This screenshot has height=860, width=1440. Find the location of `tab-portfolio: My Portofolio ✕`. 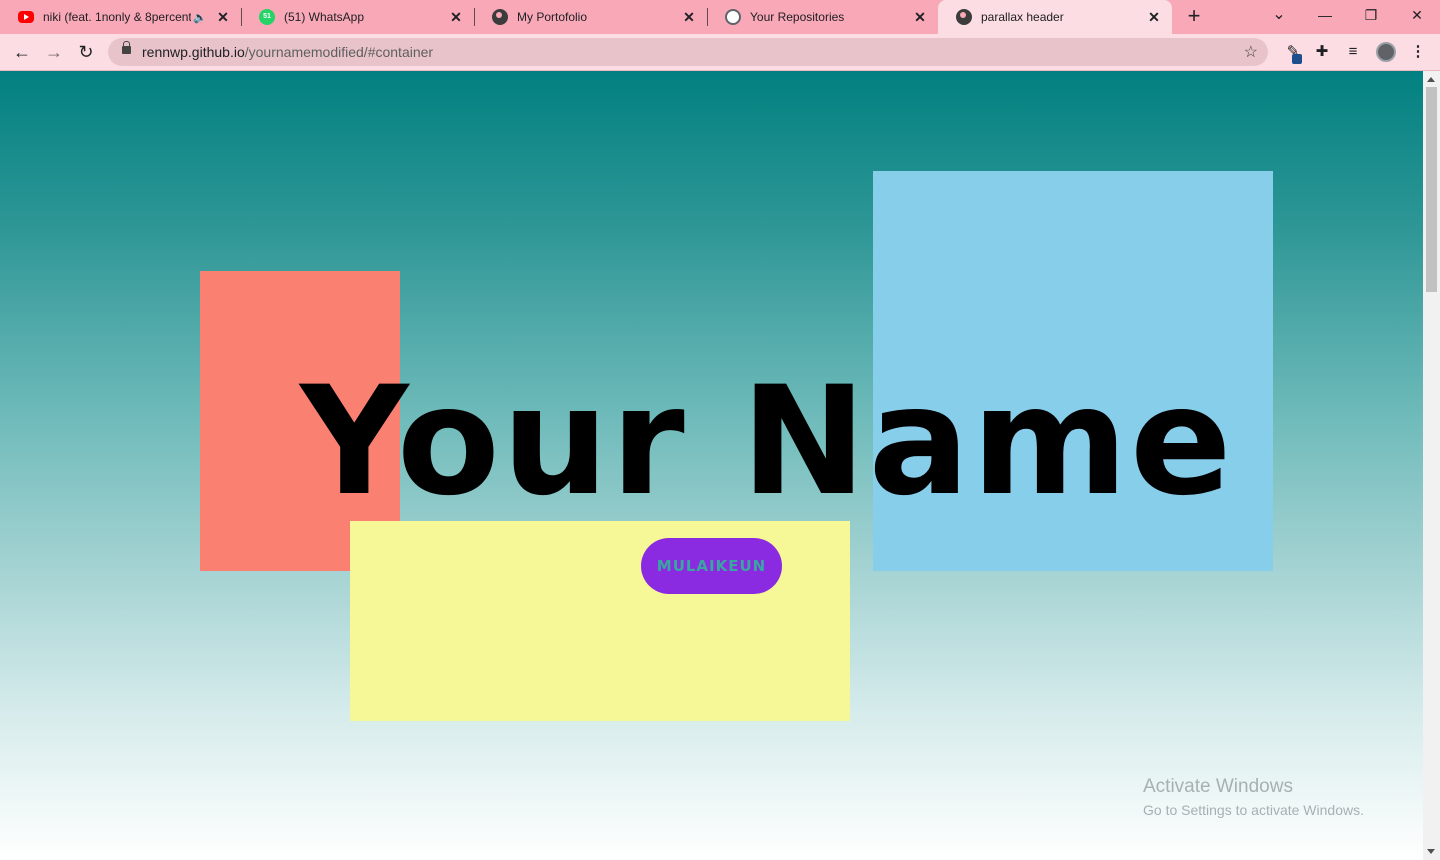

tab-portfolio: My Portofolio ✕ is located at coordinates (591, 17).